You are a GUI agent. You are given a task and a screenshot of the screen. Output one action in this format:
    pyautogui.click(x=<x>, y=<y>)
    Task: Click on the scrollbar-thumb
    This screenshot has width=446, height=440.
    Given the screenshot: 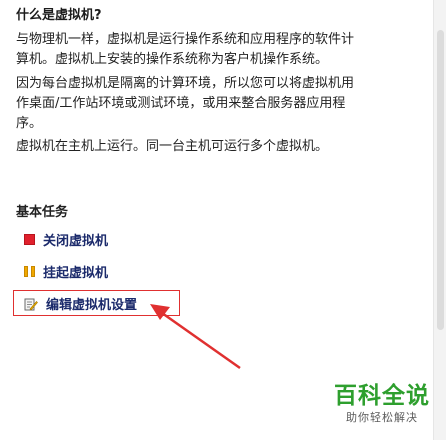 What is the action you would take?
    pyautogui.click(x=440, y=180)
    